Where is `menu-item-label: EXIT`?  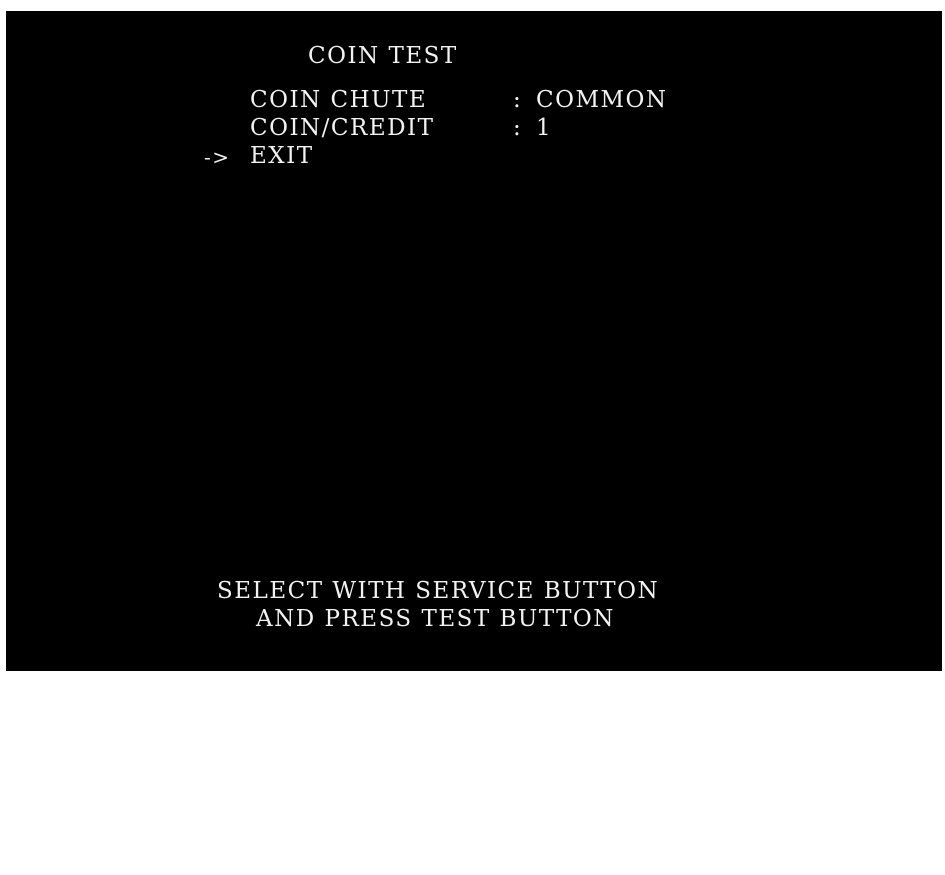 menu-item-label: EXIT is located at coordinates (282, 156).